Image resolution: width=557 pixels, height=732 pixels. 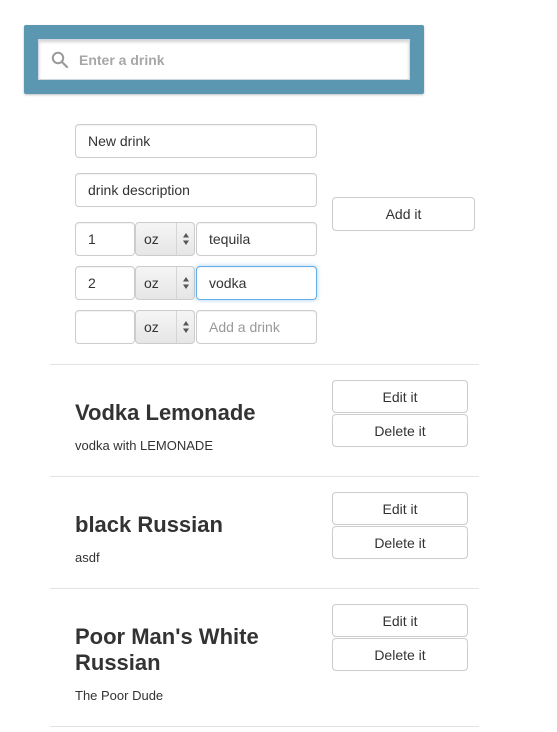 I want to click on drink-name: Vodka Lemonade, so click(x=165, y=412).